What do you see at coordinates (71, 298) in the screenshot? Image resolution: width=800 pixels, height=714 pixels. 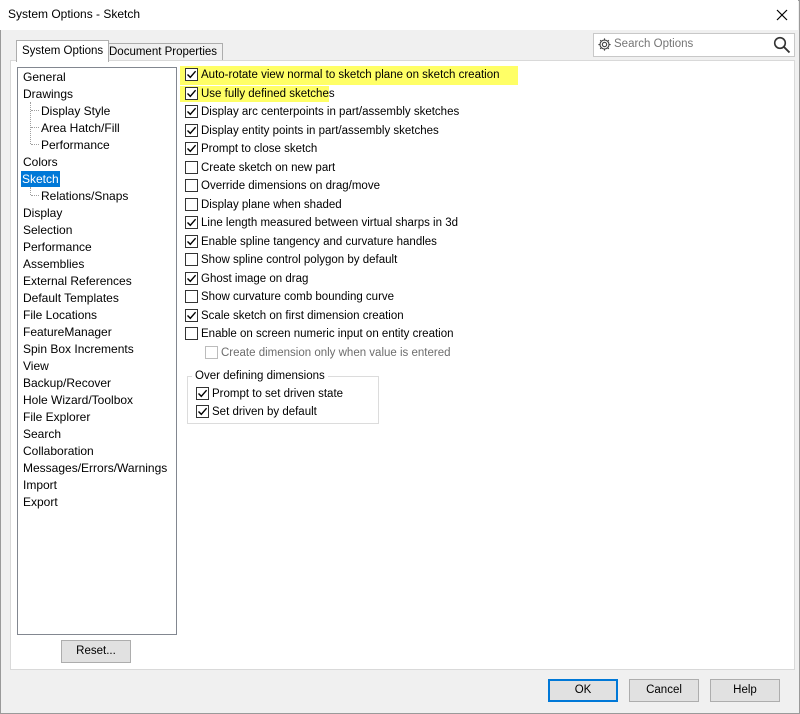 I see `tree-item-default-templates: Default Templates` at bounding box center [71, 298].